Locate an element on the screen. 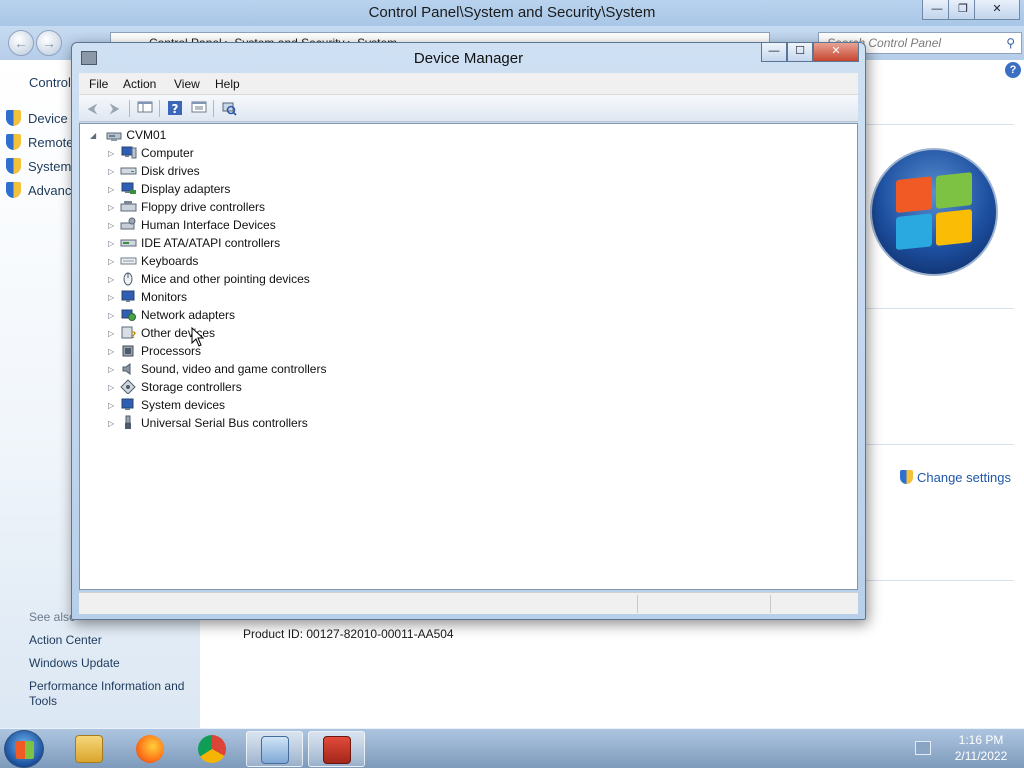  collapse-arrow-icon: ◢ is located at coordinates (94, 136).